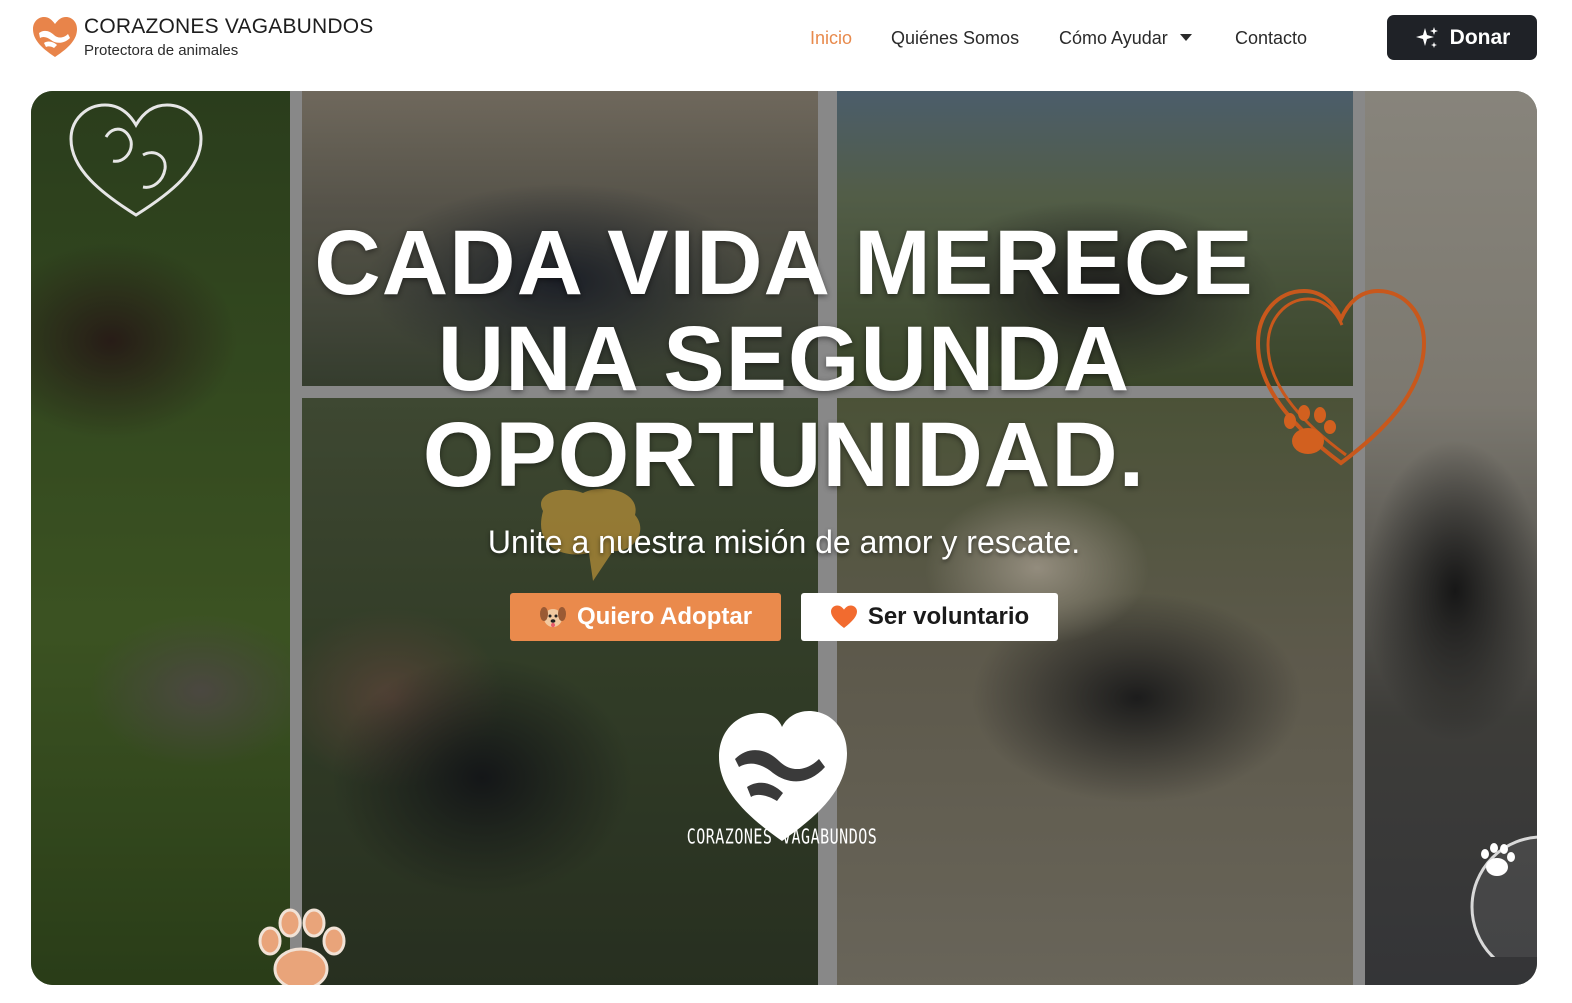 This screenshot has height=1003, width=1572. I want to click on nav-item-quienes-somos: Quiénes Somos, so click(955, 38).